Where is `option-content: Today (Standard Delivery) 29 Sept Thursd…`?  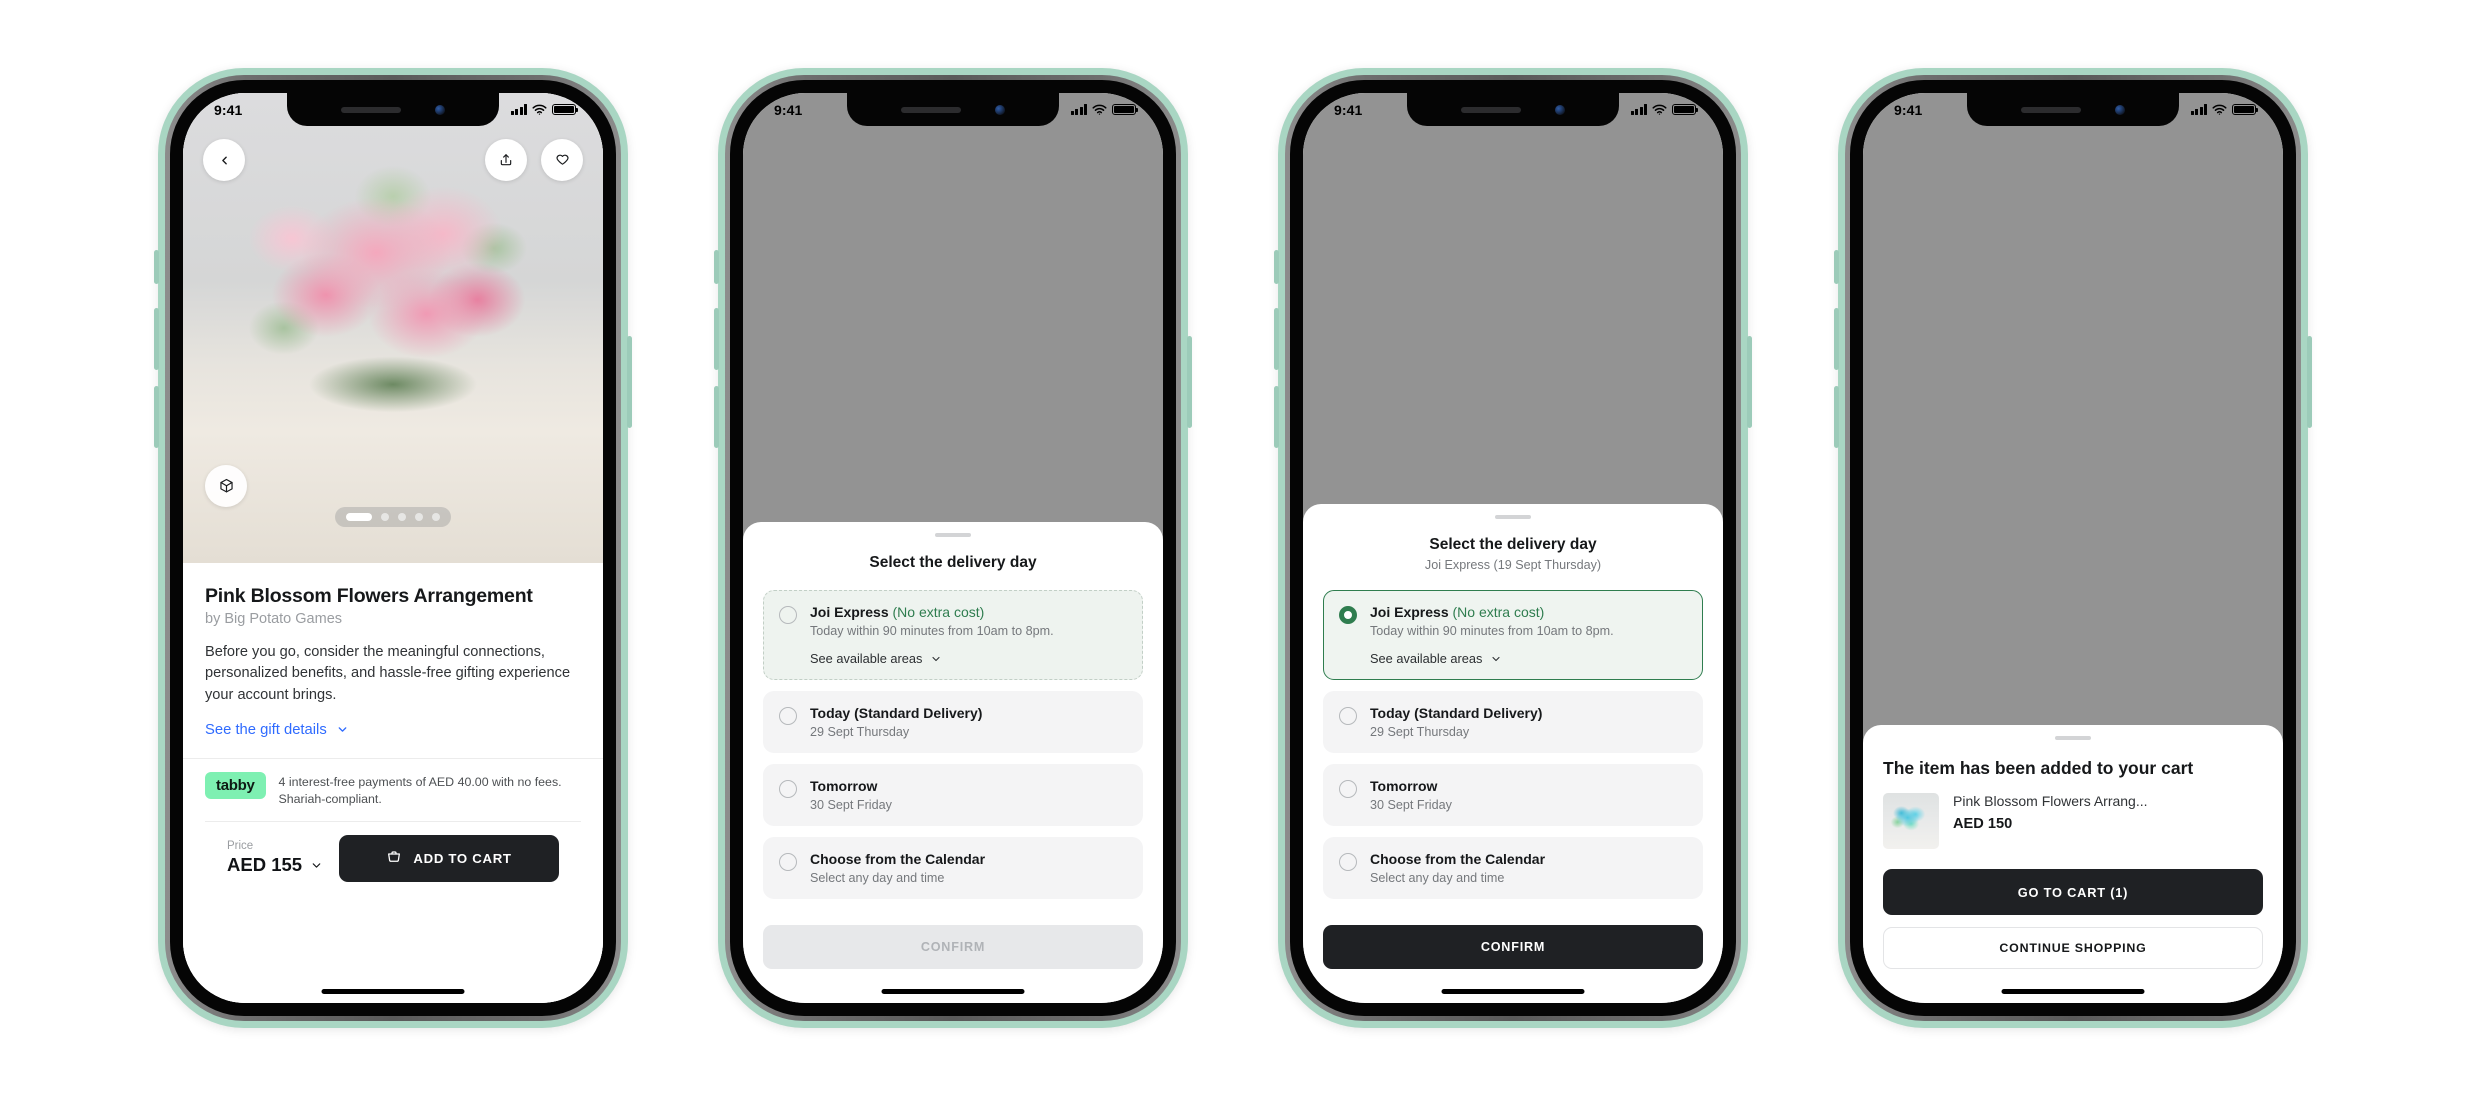
option-content: Today (Standard Delivery) 29 Sept Thursd… is located at coordinates (968, 722).